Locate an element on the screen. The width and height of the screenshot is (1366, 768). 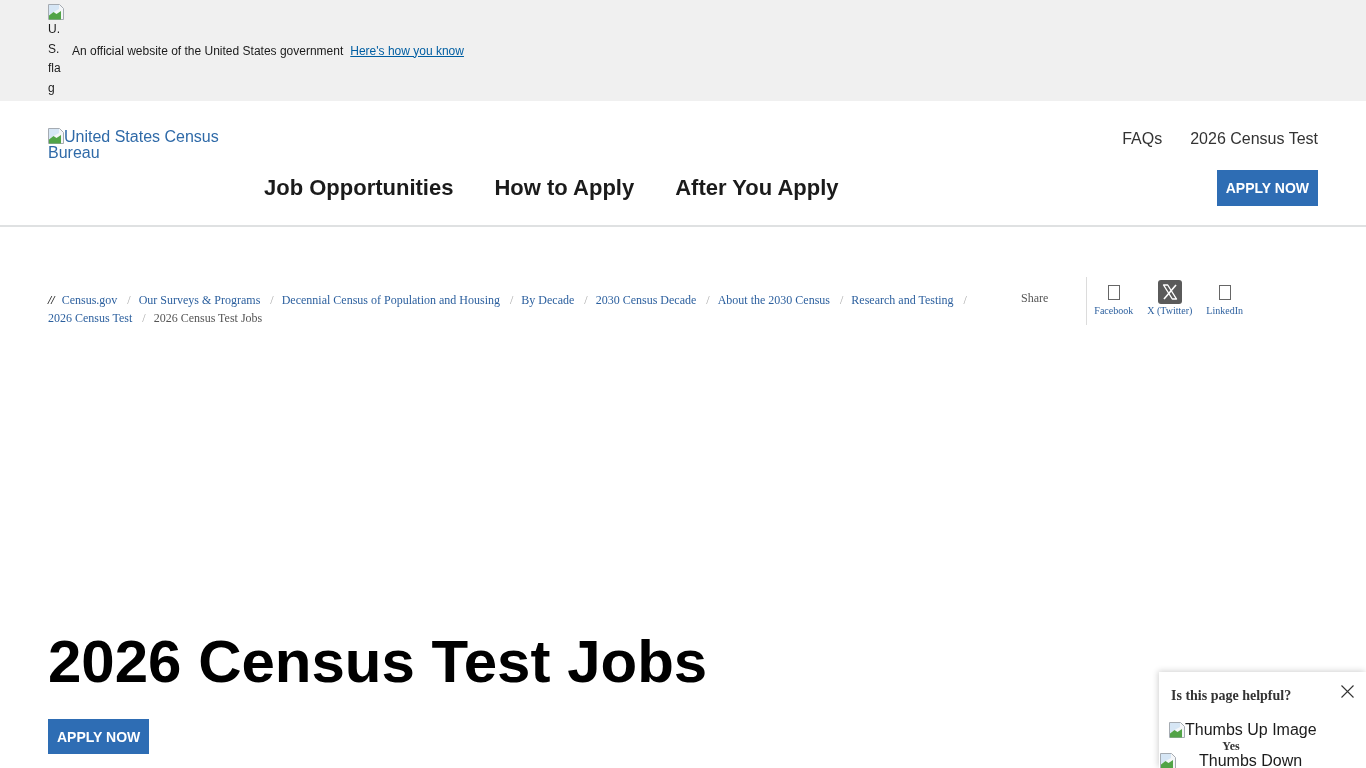
x-logo-icon is located at coordinates (1169, 292).